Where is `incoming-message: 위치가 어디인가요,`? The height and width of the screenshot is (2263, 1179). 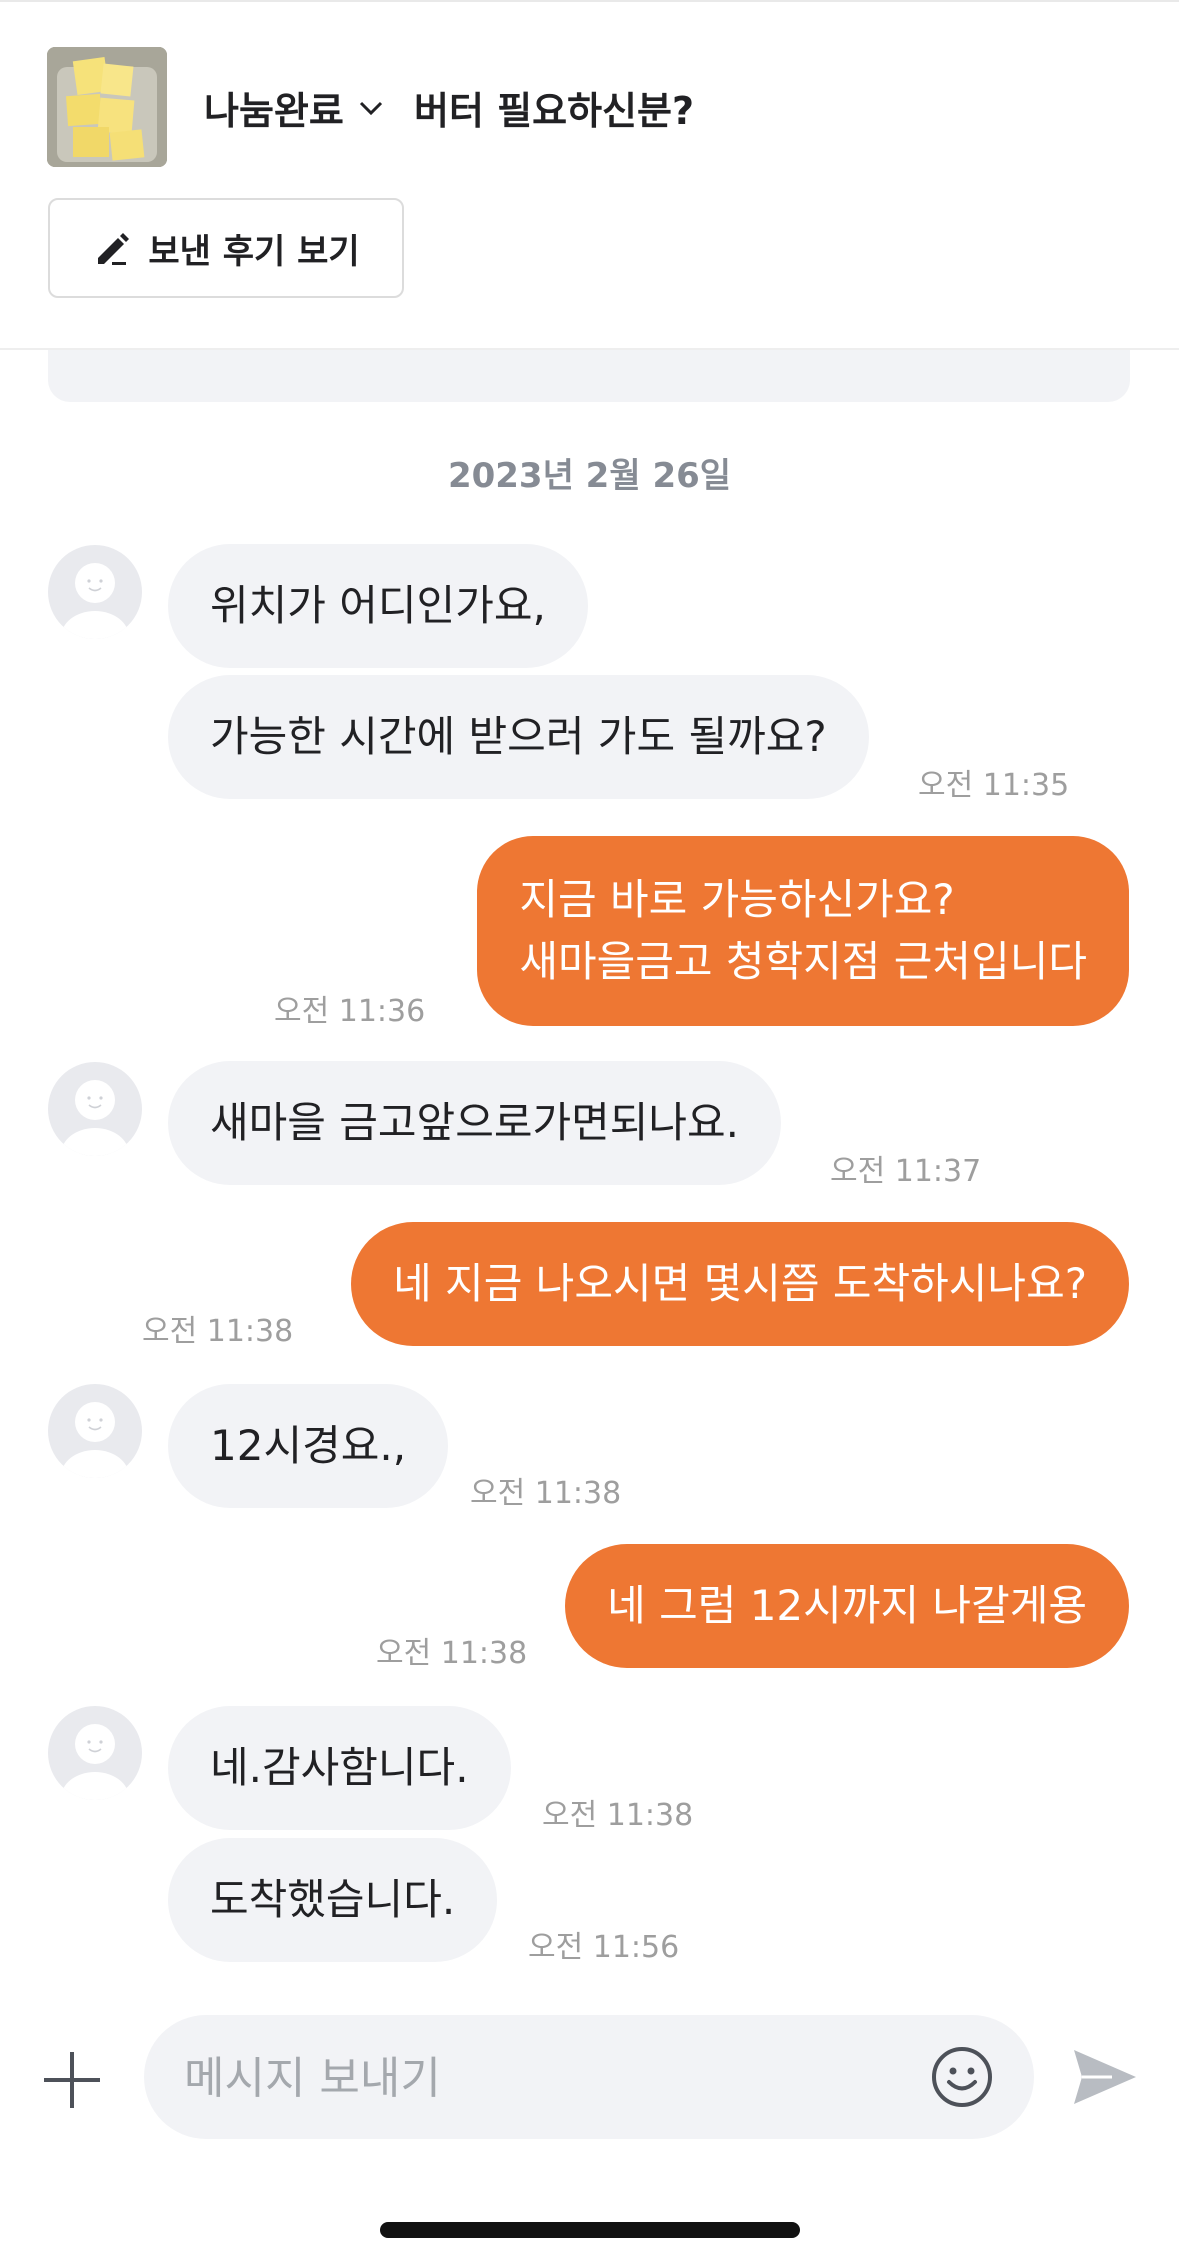 incoming-message: 위치가 어디인가요, is located at coordinates (378, 606).